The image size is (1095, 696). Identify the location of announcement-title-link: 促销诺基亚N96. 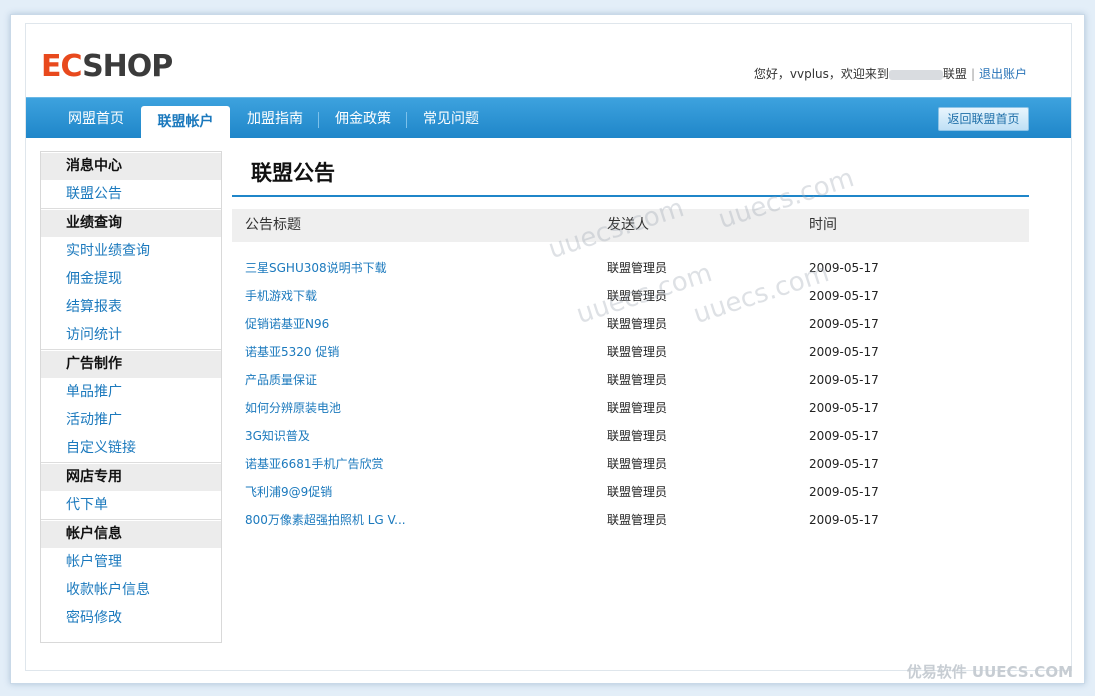
(287, 324).